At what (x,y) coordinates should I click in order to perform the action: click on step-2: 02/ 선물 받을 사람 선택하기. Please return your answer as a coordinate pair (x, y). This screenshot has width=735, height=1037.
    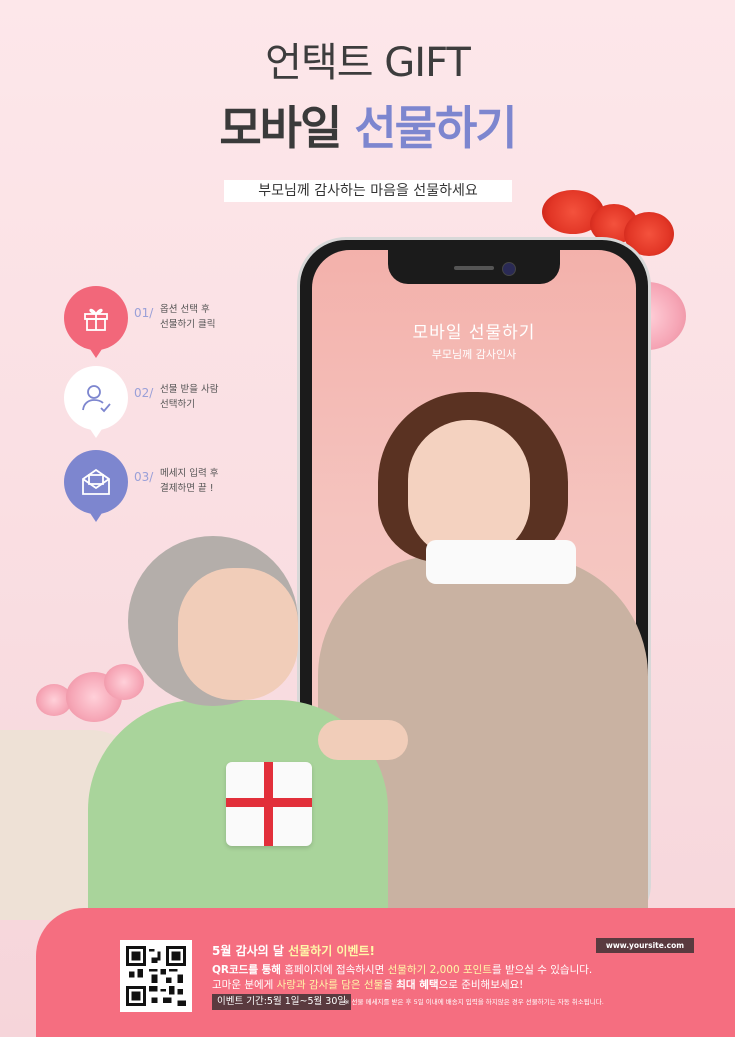
    Looking at the image, I should click on (141, 402).